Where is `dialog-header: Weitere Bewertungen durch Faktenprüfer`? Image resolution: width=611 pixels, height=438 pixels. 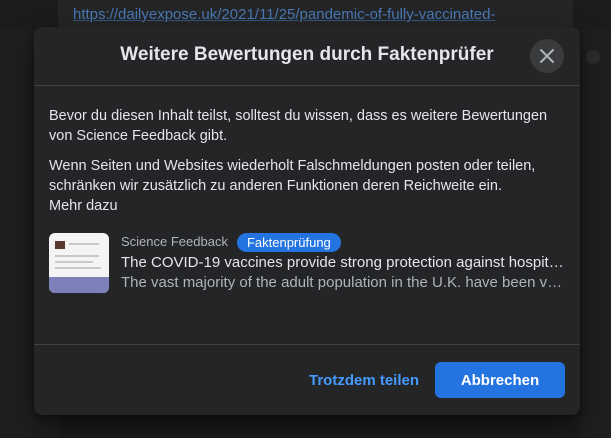 dialog-header: Weitere Bewertungen durch Faktenprüfer is located at coordinates (307, 56).